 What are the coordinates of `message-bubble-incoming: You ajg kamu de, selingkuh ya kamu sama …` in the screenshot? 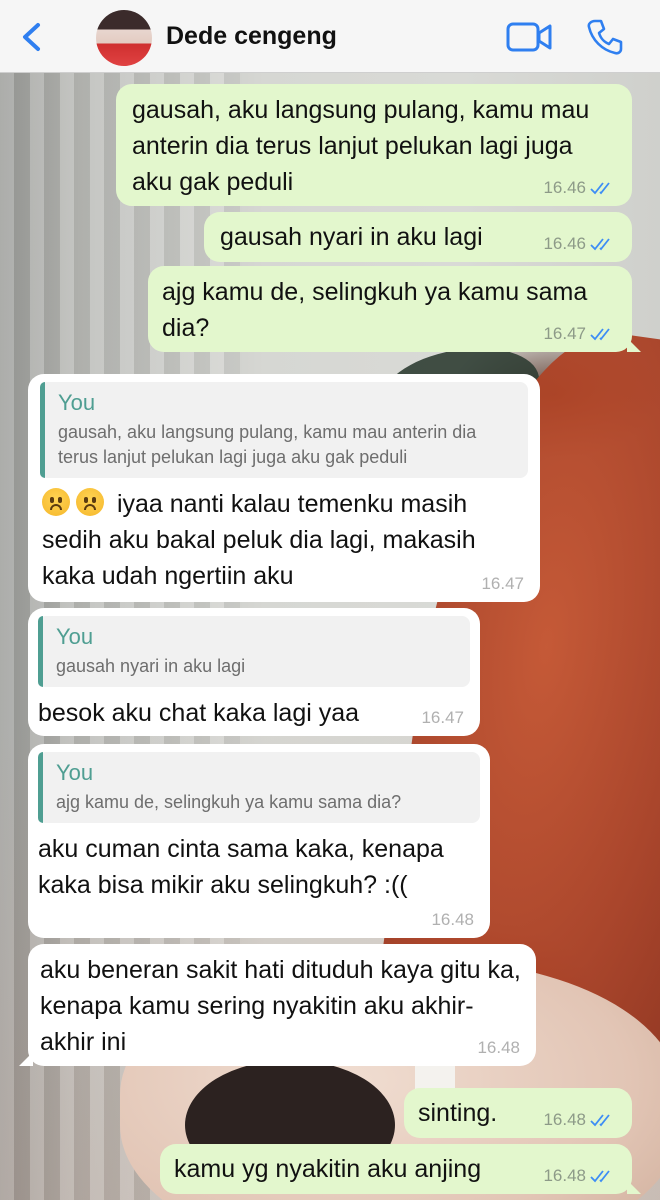 It's located at (259, 841).